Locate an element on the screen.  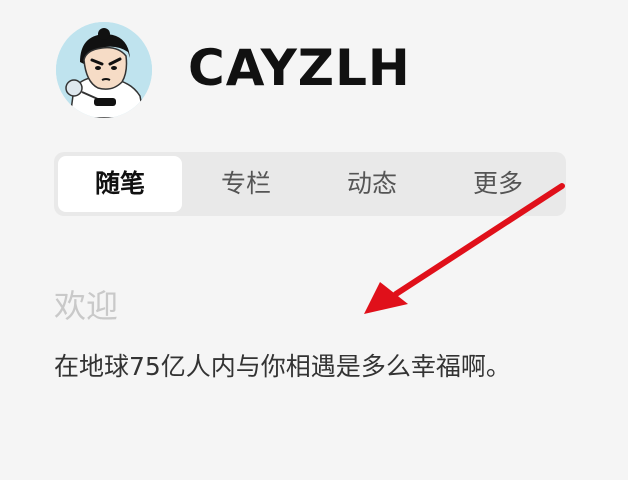
cartoon-boy-avatar-icon is located at coordinates (104, 70).